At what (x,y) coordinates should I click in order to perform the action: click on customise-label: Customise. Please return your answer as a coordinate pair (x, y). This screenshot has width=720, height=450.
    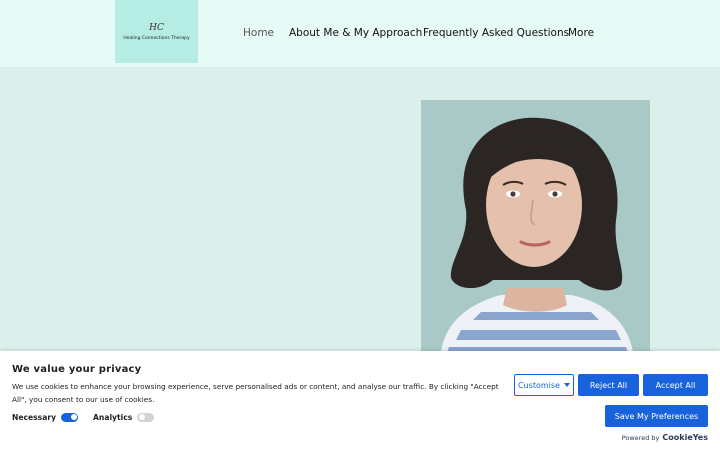
    Looking at the image, I should click on (539, 385).